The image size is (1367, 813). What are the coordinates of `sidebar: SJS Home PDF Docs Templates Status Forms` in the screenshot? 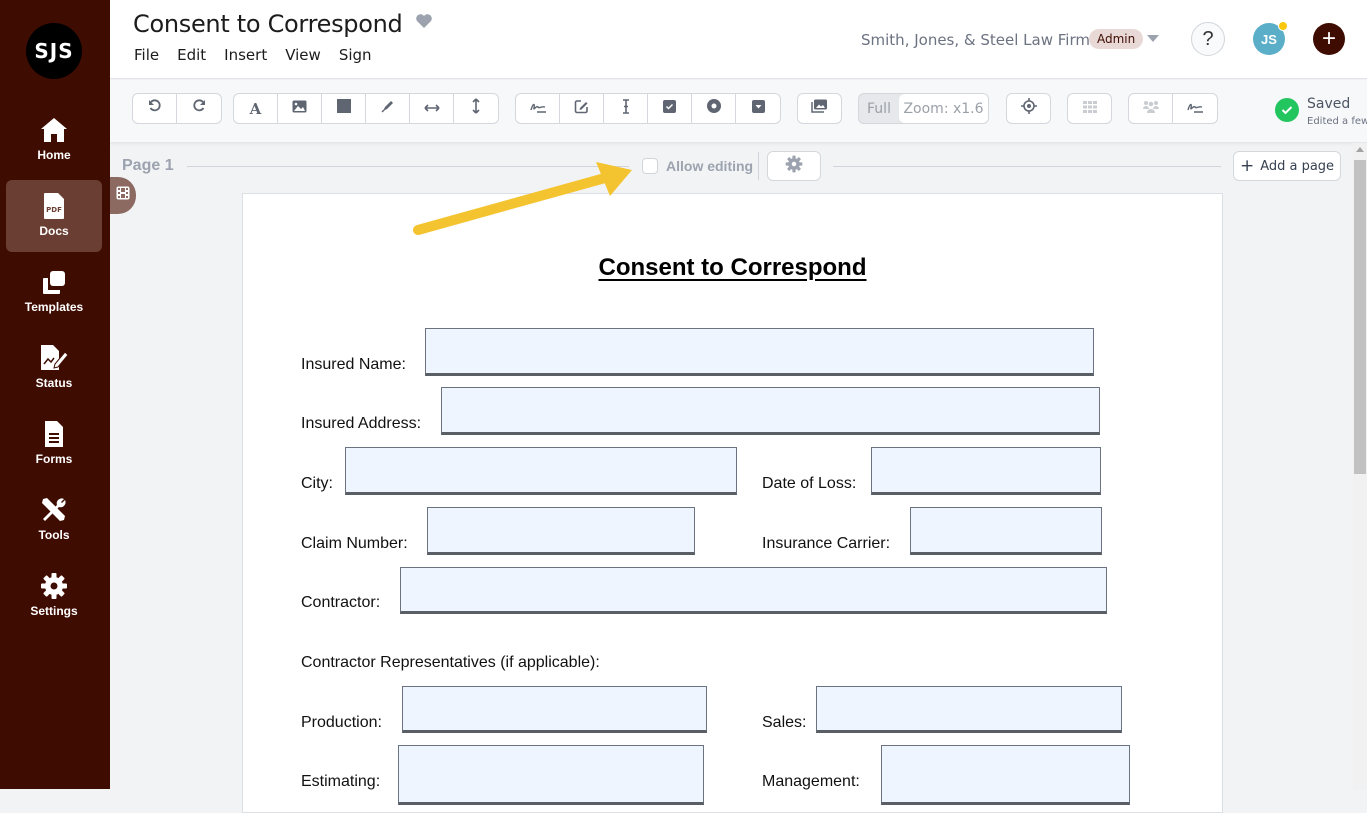 It's located at (55, 394).